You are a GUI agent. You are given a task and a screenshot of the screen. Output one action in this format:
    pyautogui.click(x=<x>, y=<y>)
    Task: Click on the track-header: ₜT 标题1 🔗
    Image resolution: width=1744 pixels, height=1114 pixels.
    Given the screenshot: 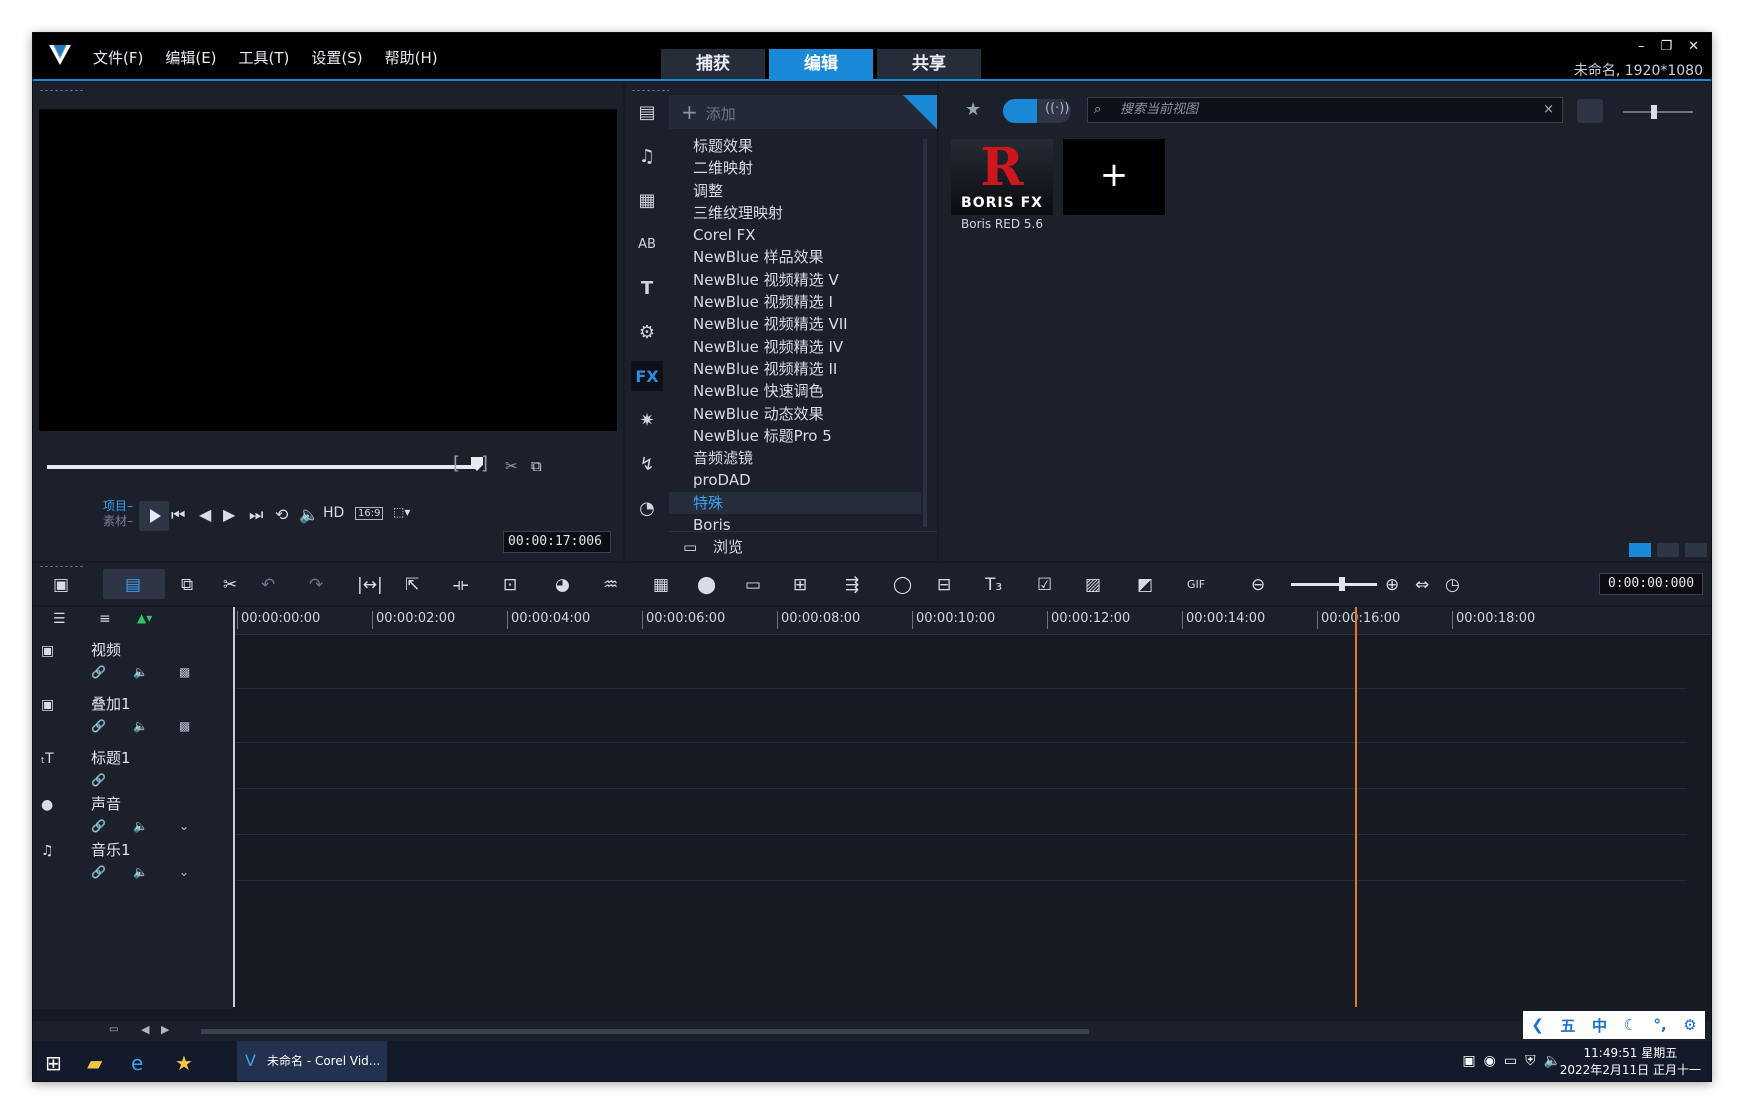 What is the action you would take?
    pyautogui.click(x=133, y=766)
    